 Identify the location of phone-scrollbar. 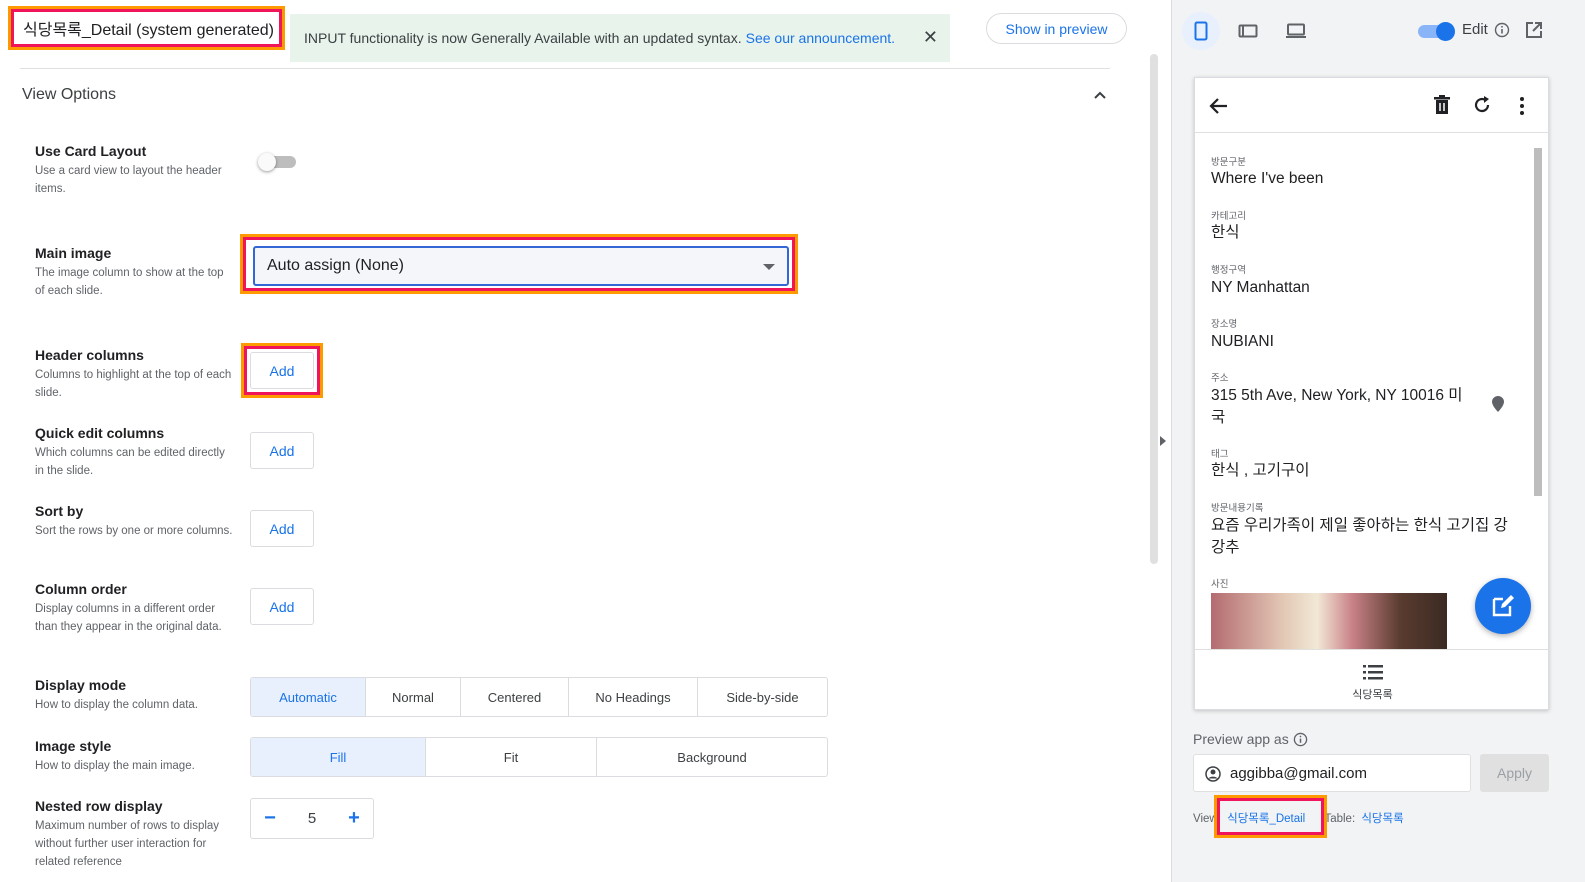
(1538, 322).